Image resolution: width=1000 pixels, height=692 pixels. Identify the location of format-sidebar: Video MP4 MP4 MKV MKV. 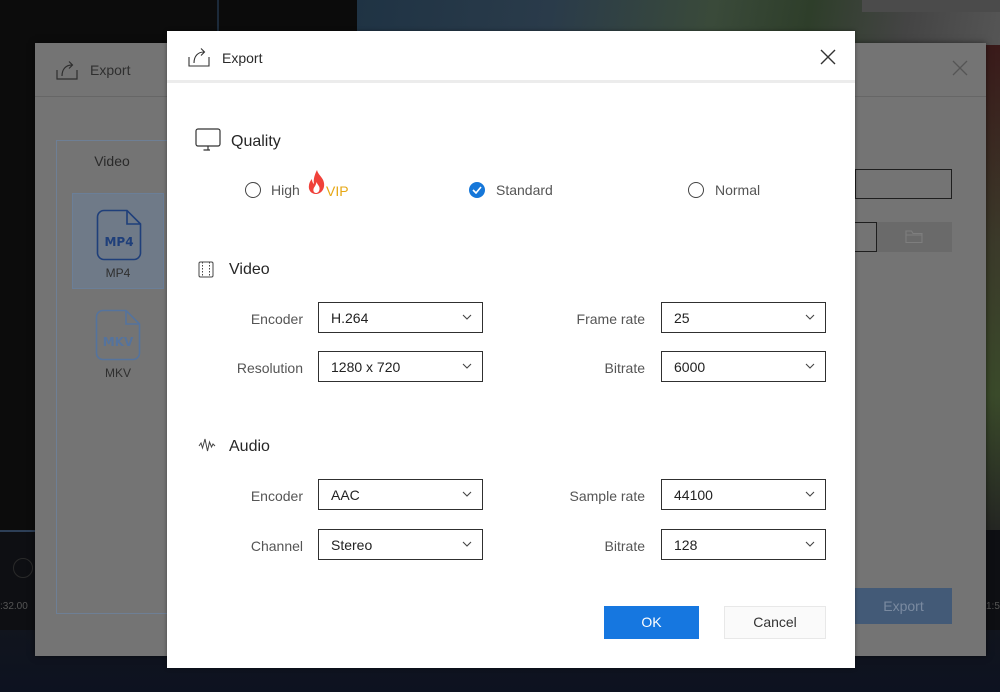
(116, 377).